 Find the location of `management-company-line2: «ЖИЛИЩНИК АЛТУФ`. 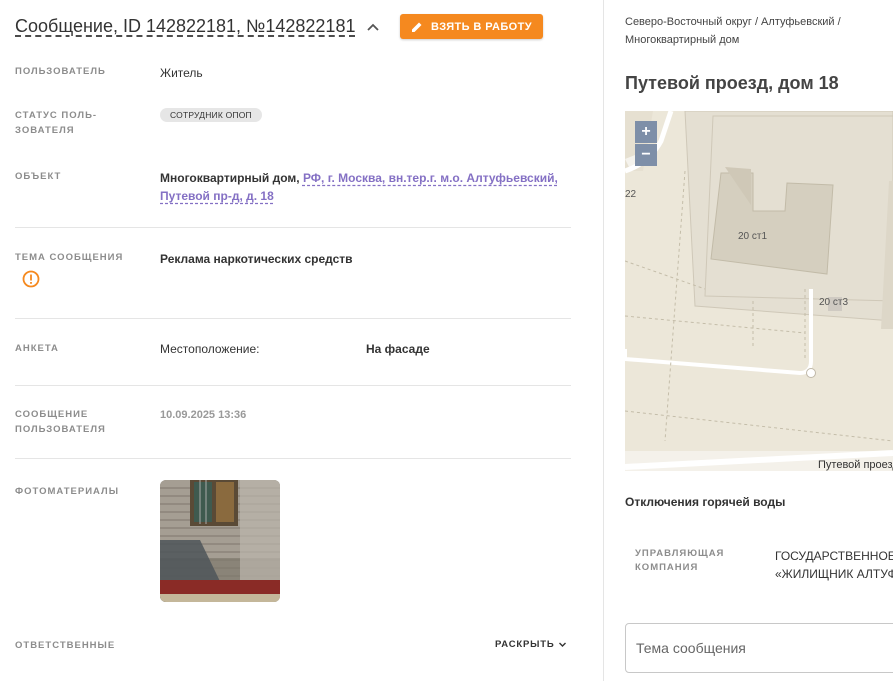

management-company-line2: «ЖИЛИЩНИК АЛТУФ is located at coordinates (834, 574).